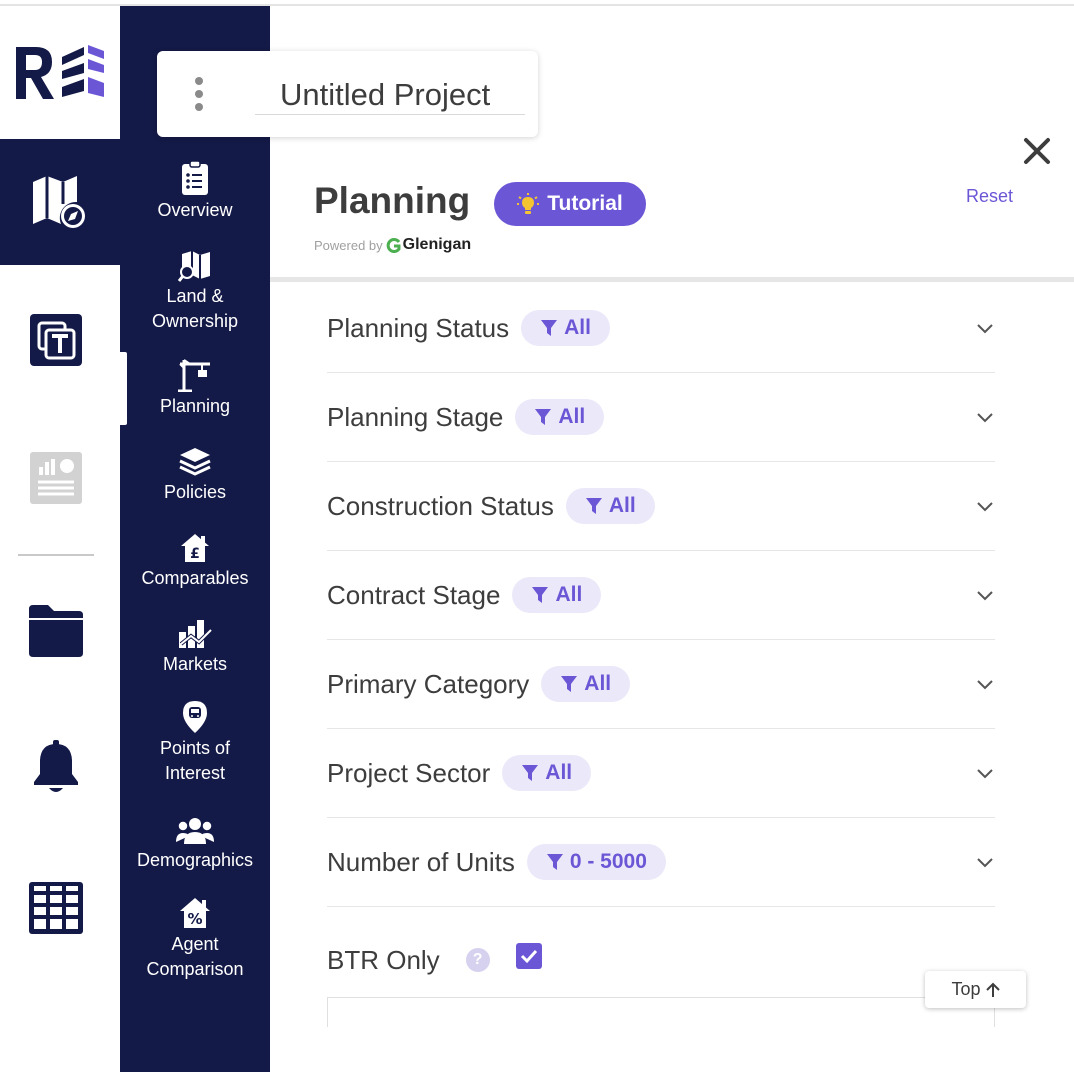 The width and height of the screenshot is (1074, 1072). I want to click on menu-item-points-of-interest: Points of Interest, so click(195, 742).